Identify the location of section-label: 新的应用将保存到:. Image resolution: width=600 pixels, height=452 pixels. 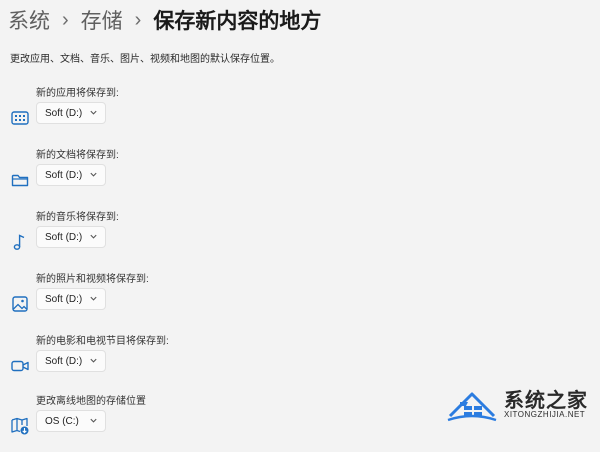
(77, 93).